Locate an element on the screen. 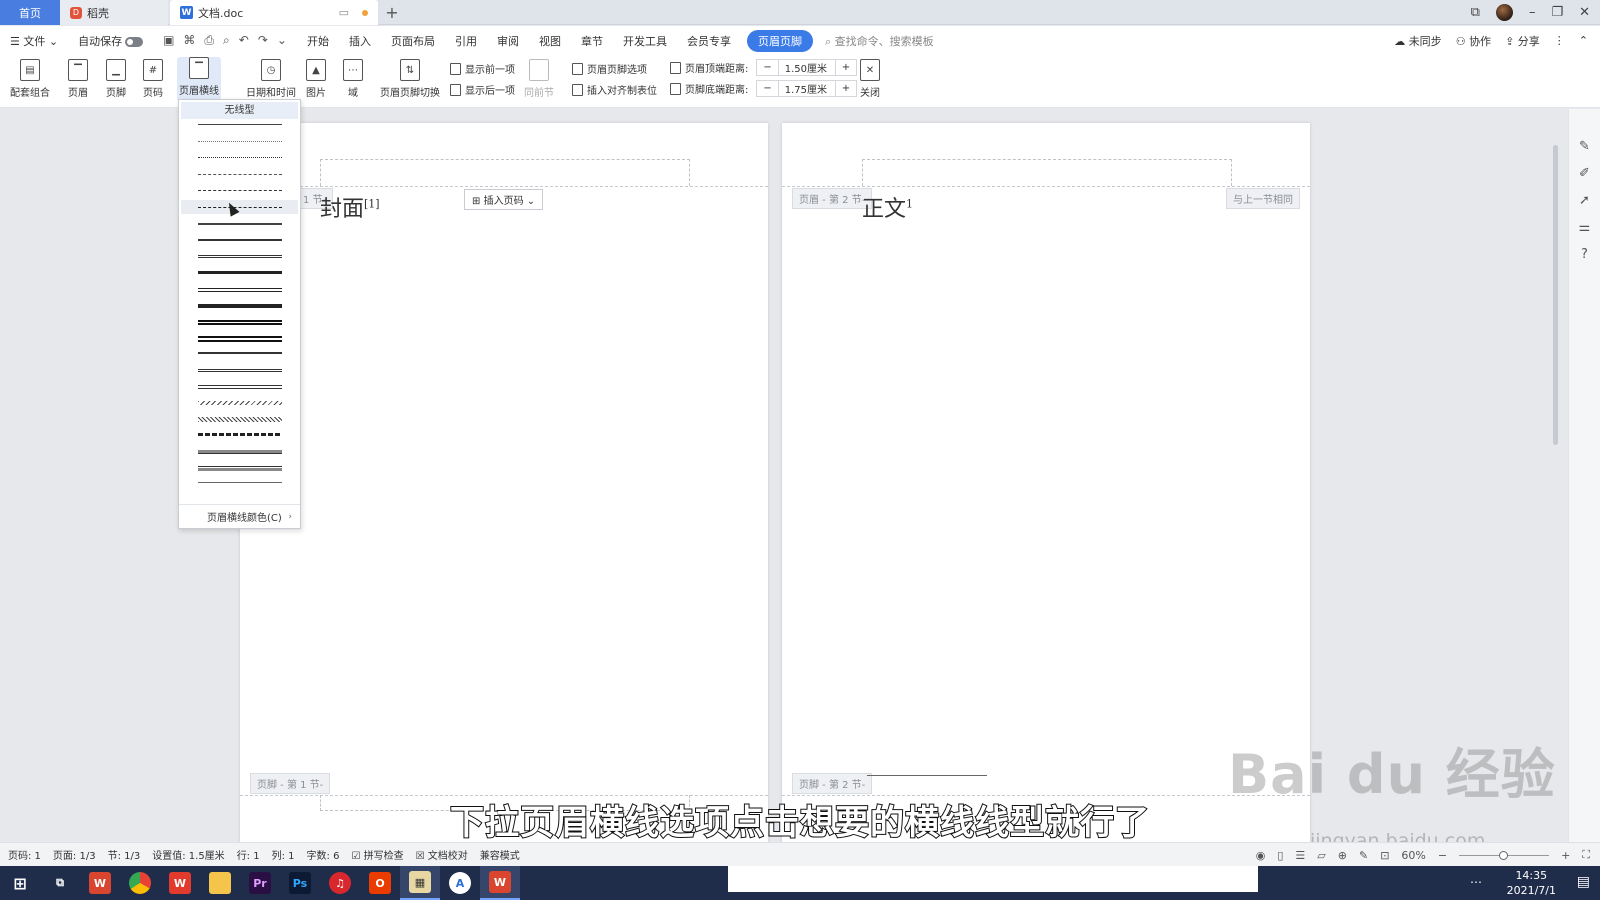 Image resolution: width=1600 pixels, height=900 pixels. autosave-toggle: 自动保存 is located at coordinates (110, 41).